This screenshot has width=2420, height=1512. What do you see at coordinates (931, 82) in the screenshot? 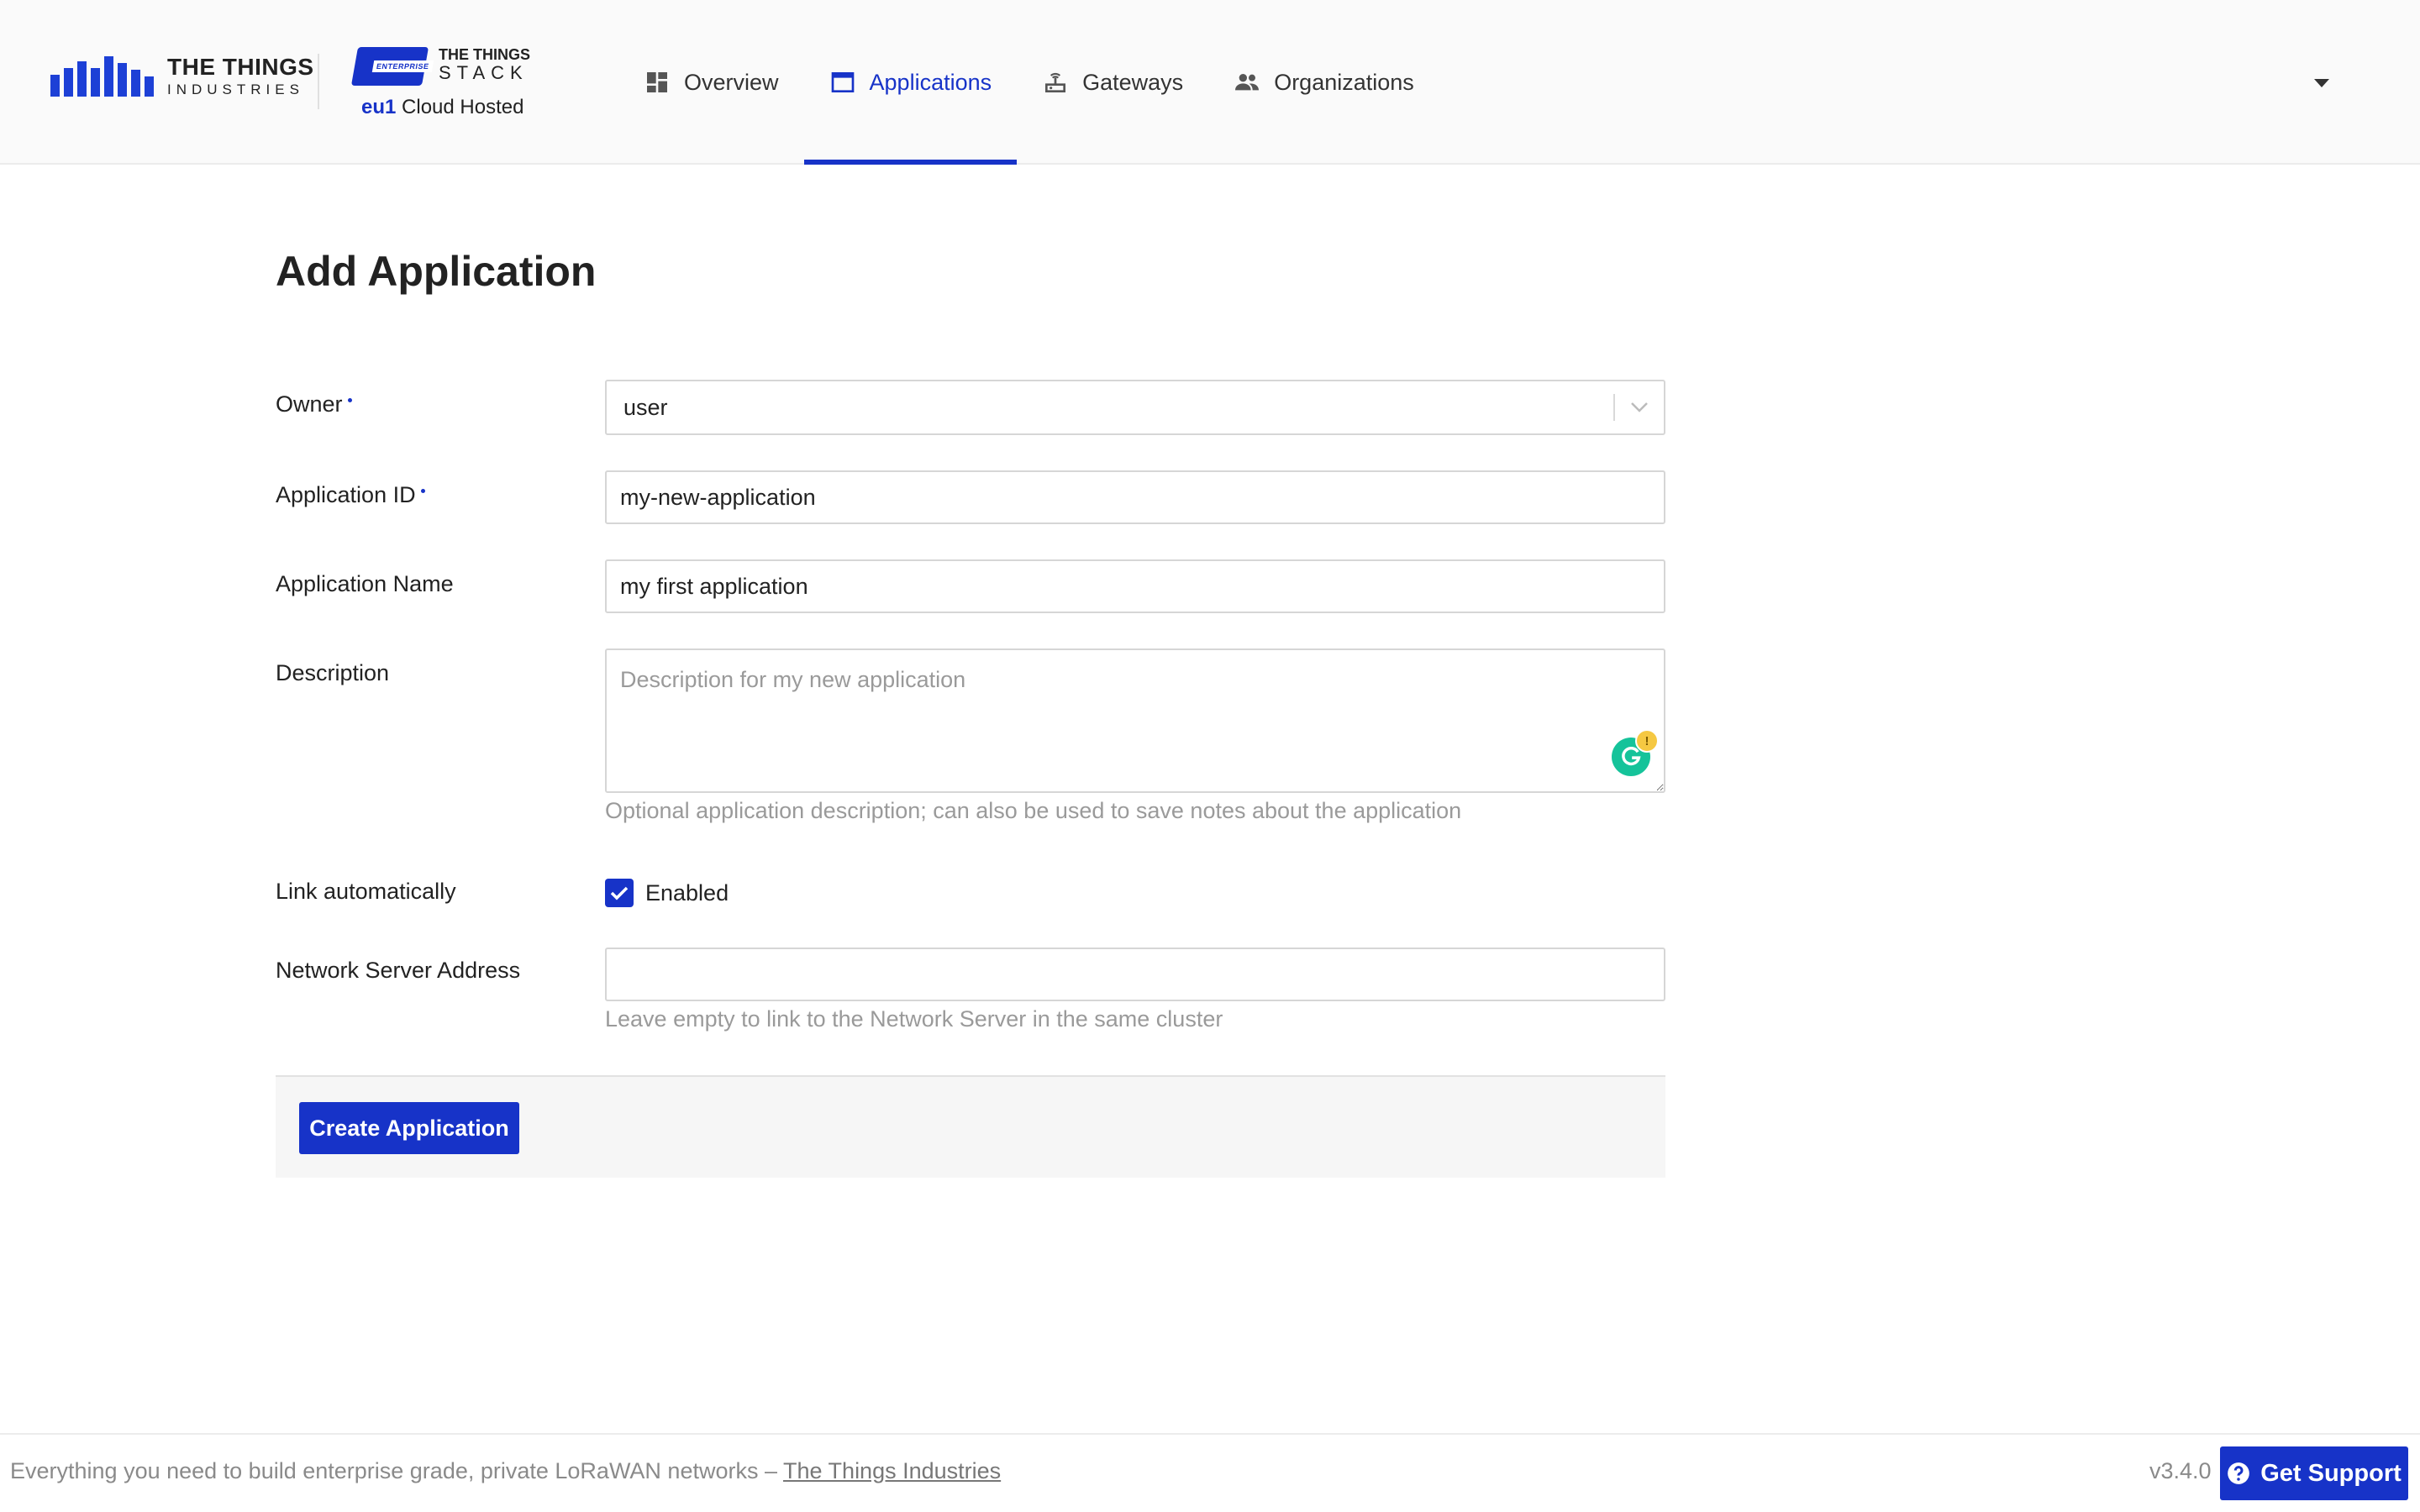
I see `nav-label-applications: Applications` at bounding box center [931, 82].